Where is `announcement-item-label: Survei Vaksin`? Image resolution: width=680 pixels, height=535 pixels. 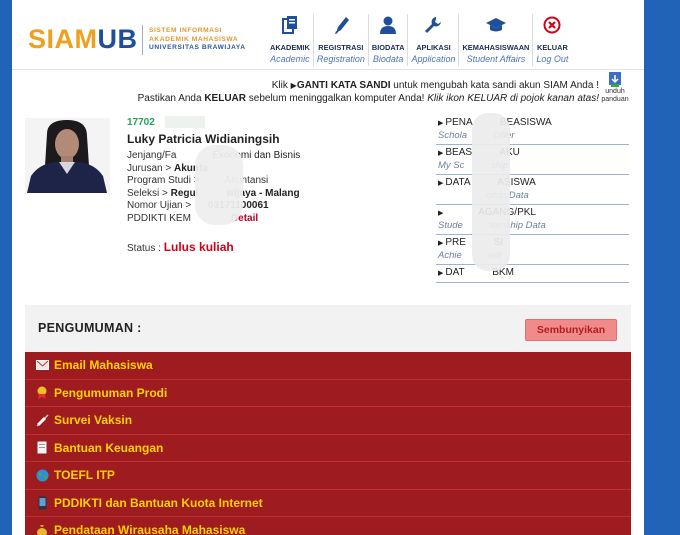
announcement-item-label: Survei Vaksin is located at coordinates (93, 420).